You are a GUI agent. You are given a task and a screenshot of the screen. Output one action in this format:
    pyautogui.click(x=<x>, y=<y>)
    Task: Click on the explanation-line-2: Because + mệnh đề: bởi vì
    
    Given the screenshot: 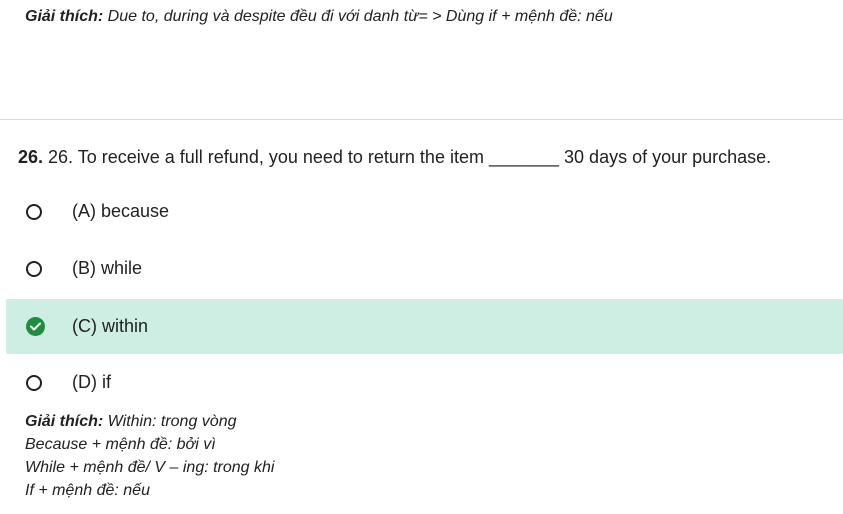 What is the action you would take?
    pyautogui.click(x=120, y=444)
    